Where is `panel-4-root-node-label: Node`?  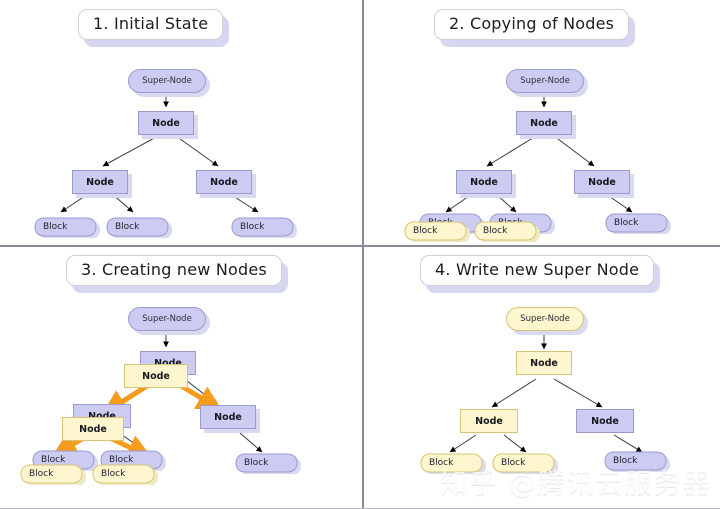 panel-4-root-node-label: Node is located at coordinates (544, 363).